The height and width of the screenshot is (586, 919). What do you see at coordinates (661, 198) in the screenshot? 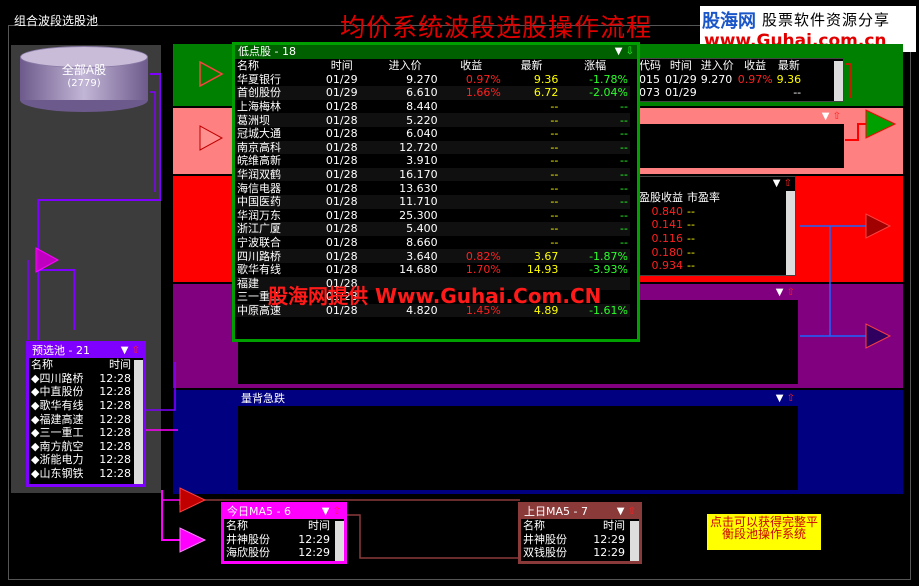
I see `column-header: 盈股收益` at bounding box center [661, 198].